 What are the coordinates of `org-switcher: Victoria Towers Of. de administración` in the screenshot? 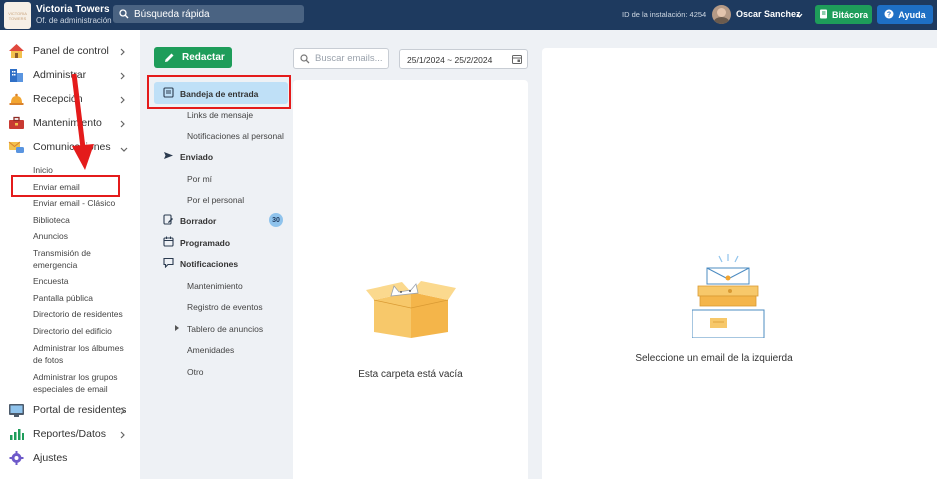 It's located at (74, 14).